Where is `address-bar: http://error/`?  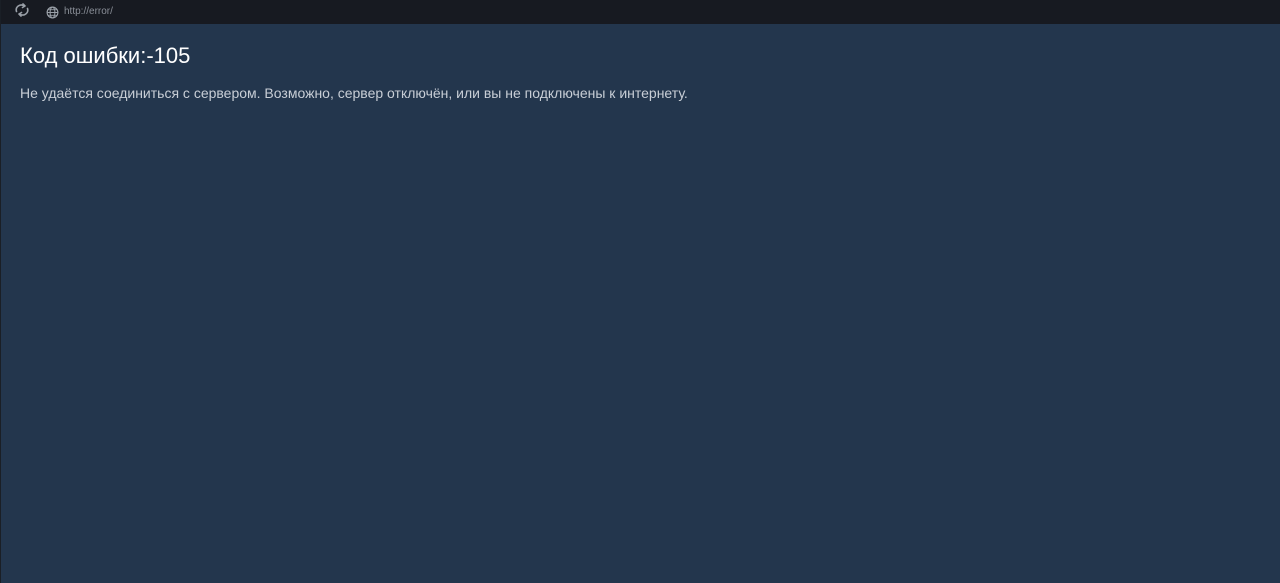 address-bar: http://error/ is located at coordinates (640, 12).